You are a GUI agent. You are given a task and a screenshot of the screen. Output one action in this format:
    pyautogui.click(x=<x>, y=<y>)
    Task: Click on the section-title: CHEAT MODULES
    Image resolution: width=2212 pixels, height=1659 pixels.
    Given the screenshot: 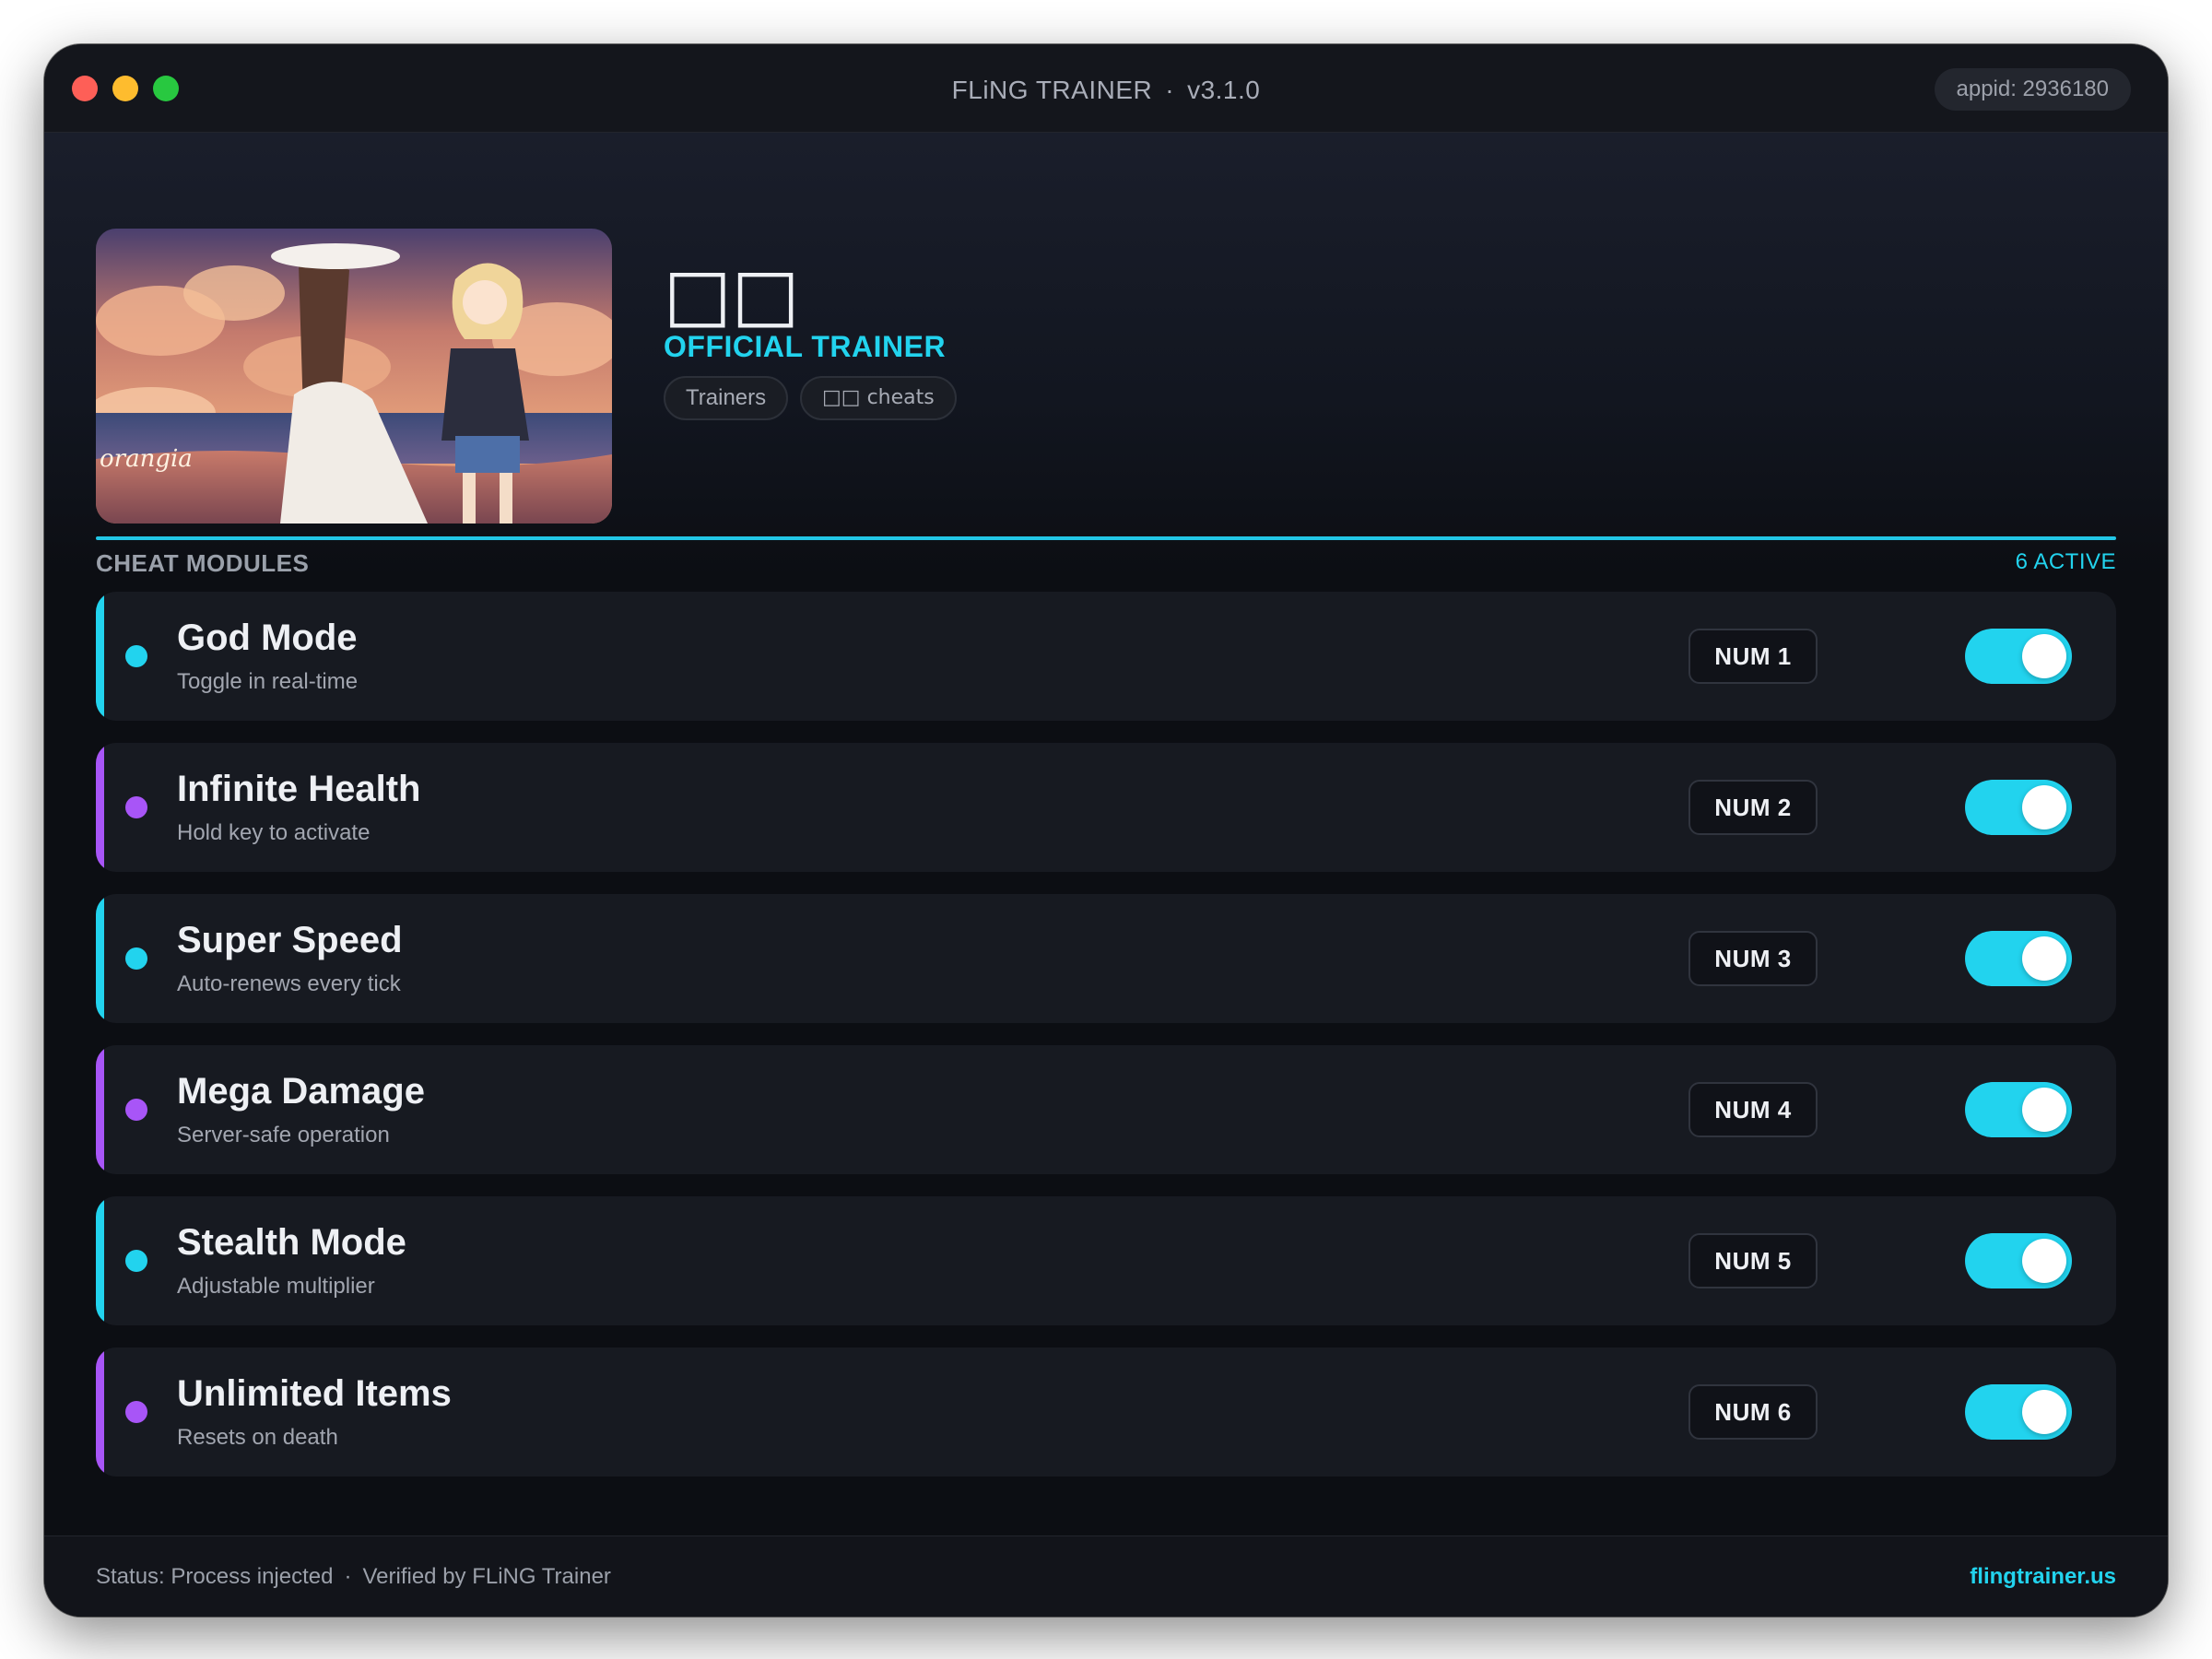 What is the action you would take?
    pyautogui.click(x=203, y=563)
    